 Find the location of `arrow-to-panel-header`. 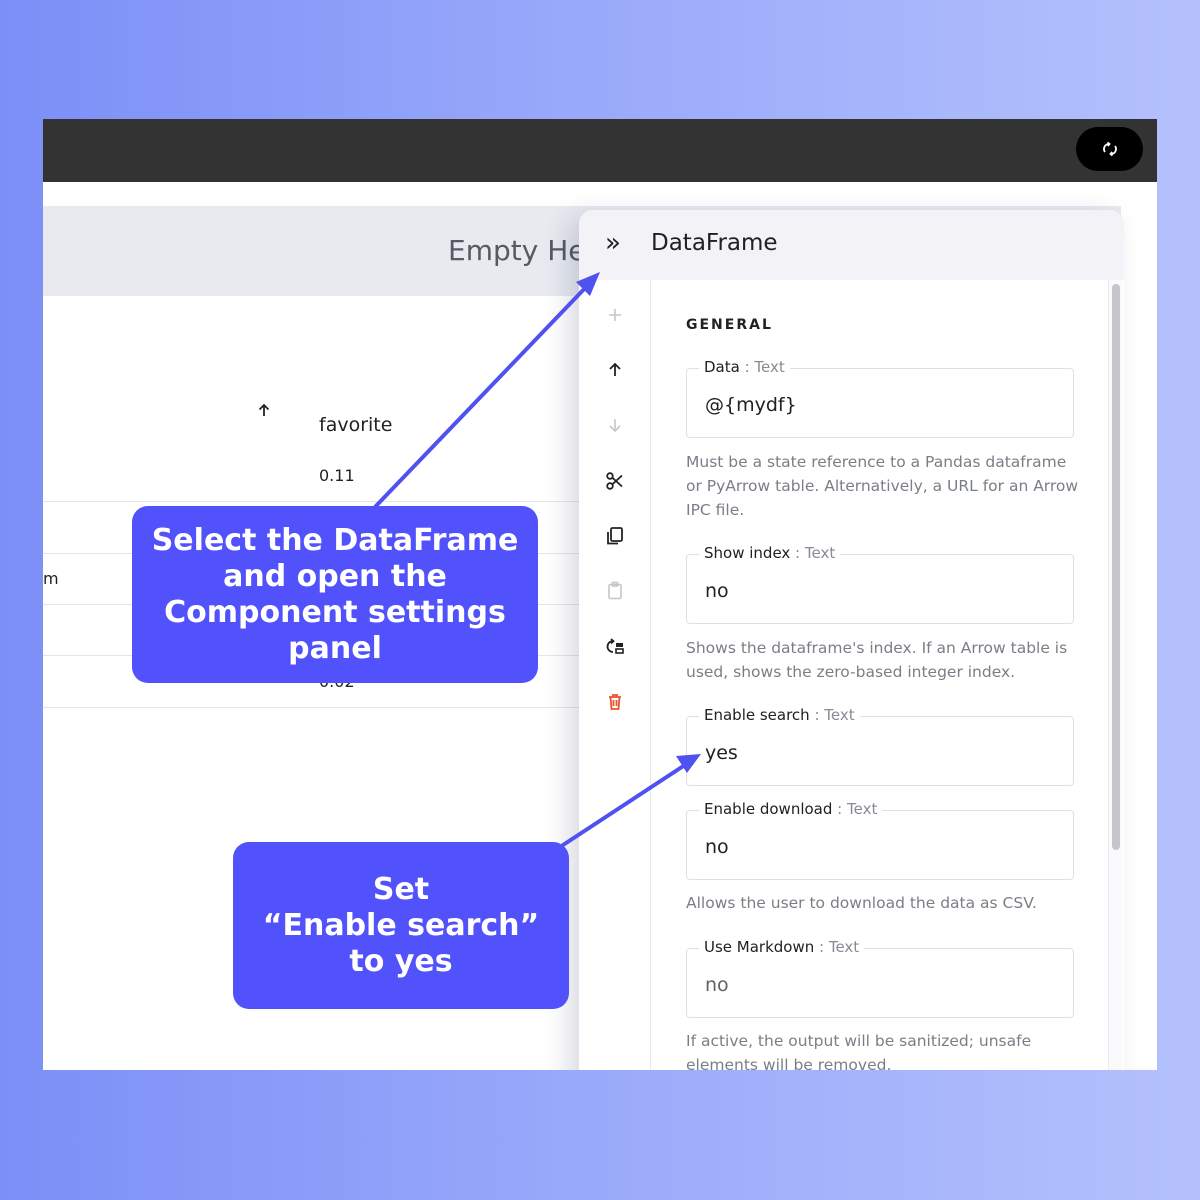

arrow-to-panel-header is located at coordinates (481, 396).